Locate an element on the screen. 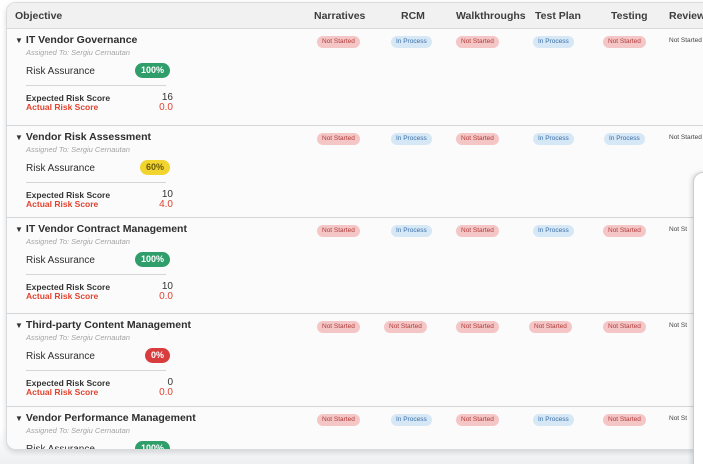 The height and width of the screenshot is (464, 703). column-header-rcm: RCM is located at coordinates (413, 16).